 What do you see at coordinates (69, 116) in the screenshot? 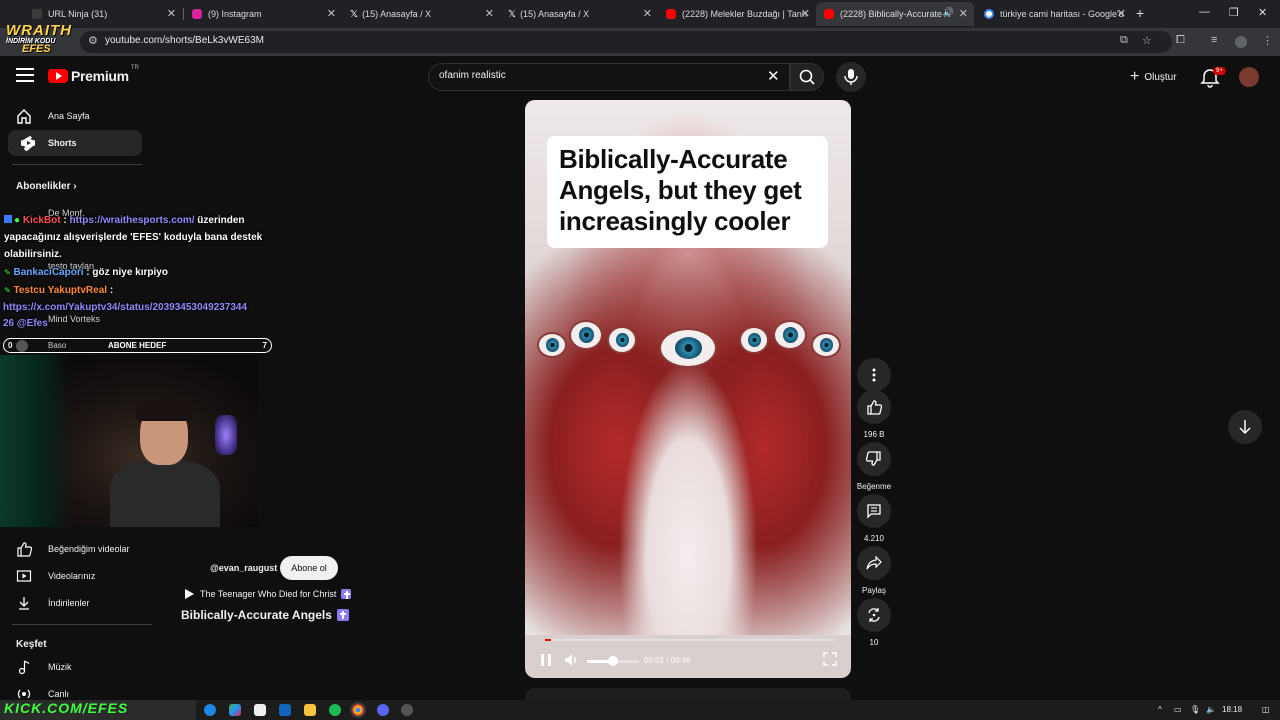
I see `sidebar-item-label: Ana Sayfa` at bounding box center [69, 116].